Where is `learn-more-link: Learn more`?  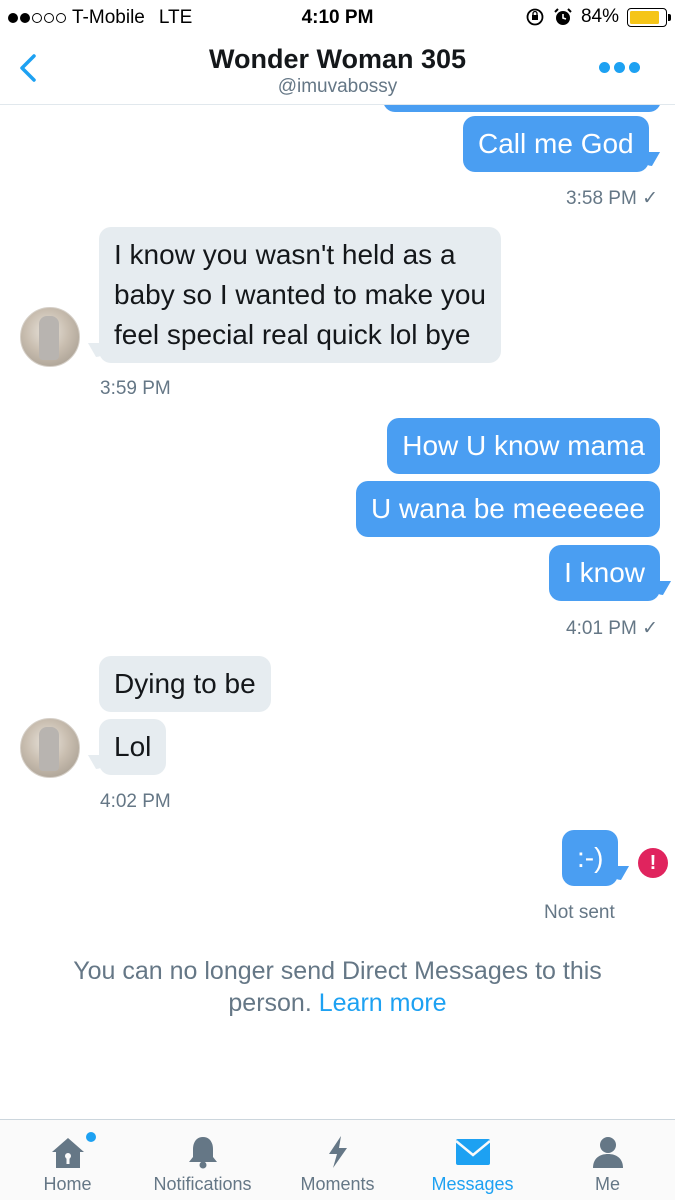
learn-more-link: Learn more is located at coordinates (383, 1003).